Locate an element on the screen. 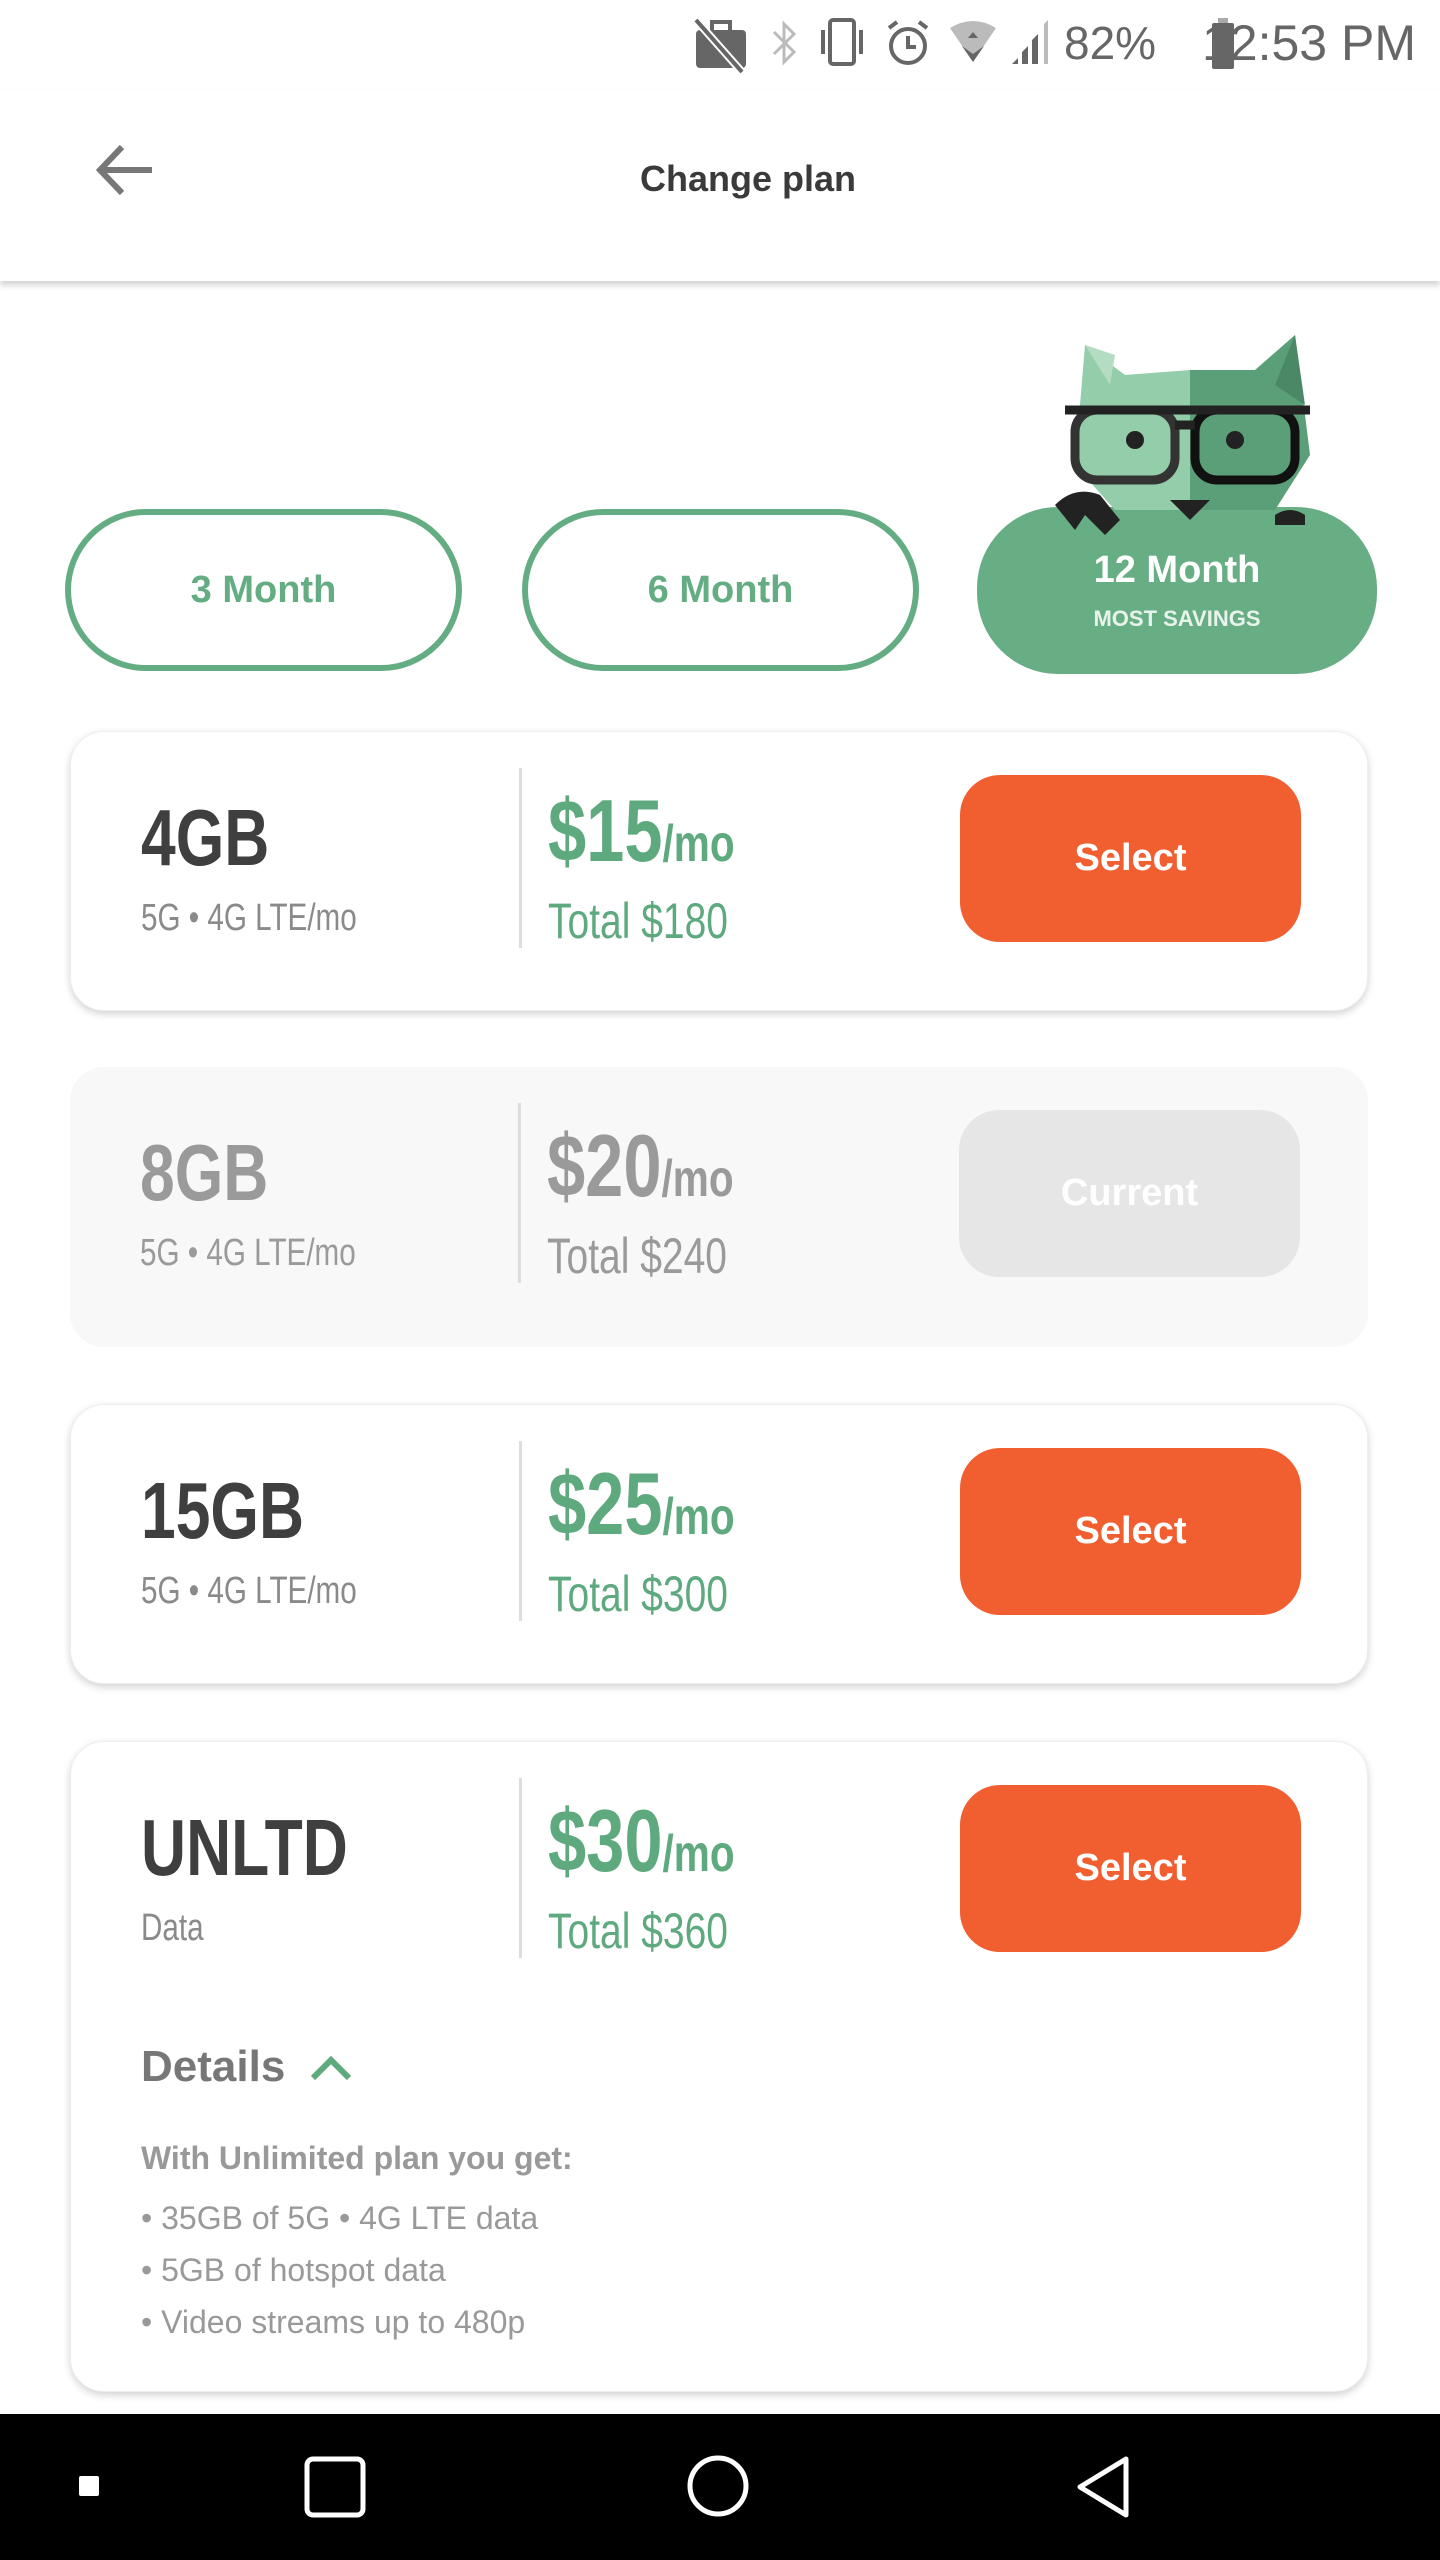 This screenshot has width=1440, height=2560. home-circle-icon is located at coordinates (718, 2486).